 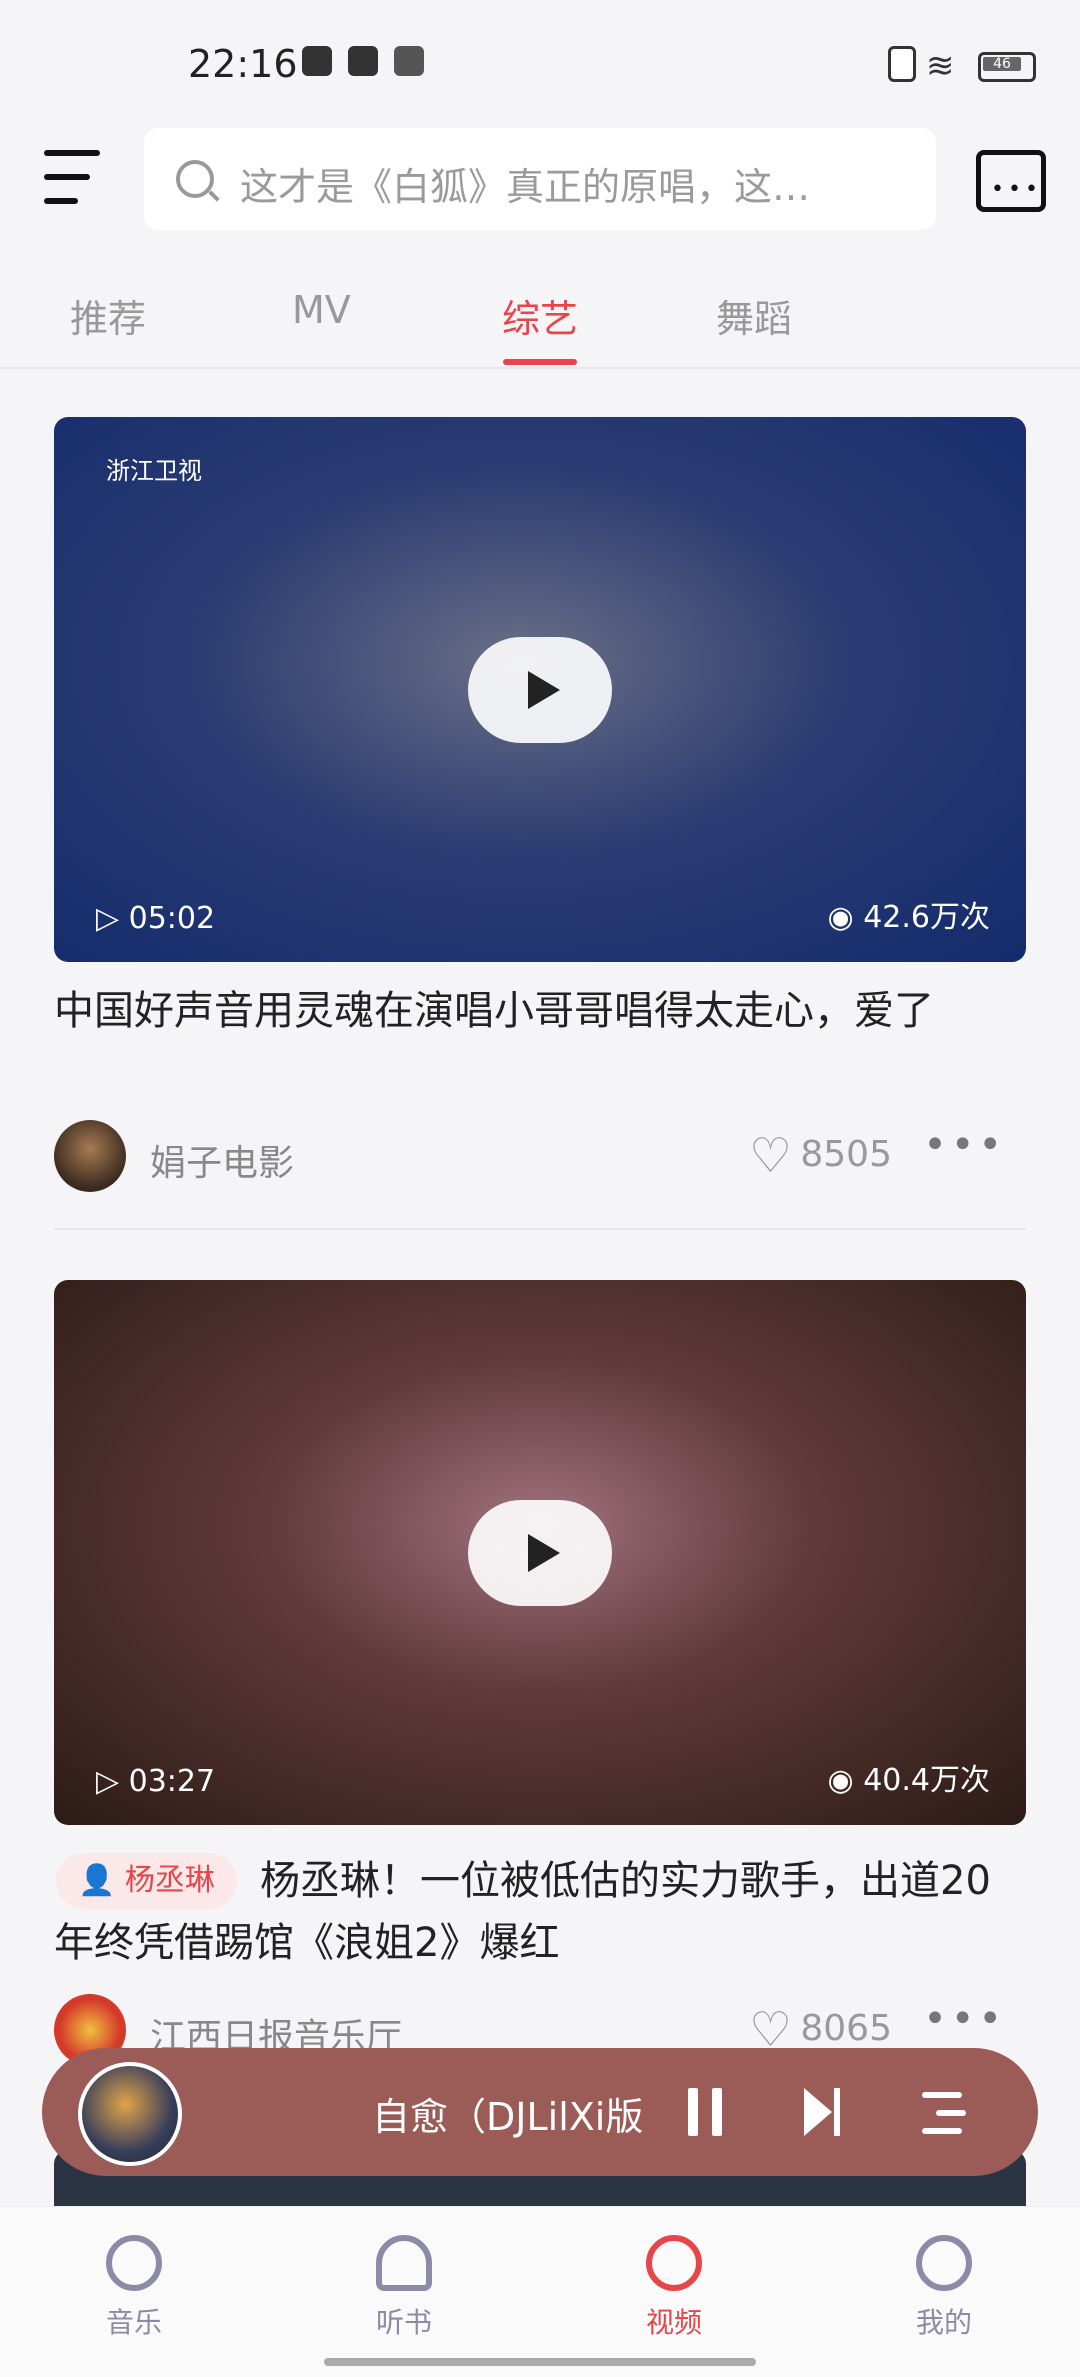 I want to click on avatar, so click(x=90, y=1156).